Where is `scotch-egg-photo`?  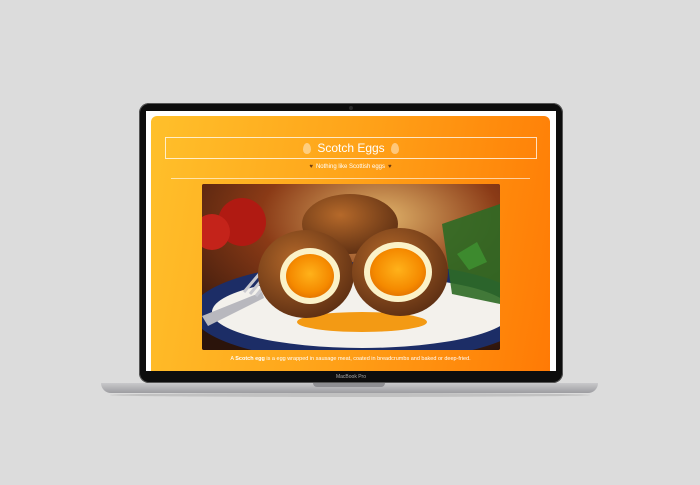
scotch-egg-photo is located at coordinates (351, 267).